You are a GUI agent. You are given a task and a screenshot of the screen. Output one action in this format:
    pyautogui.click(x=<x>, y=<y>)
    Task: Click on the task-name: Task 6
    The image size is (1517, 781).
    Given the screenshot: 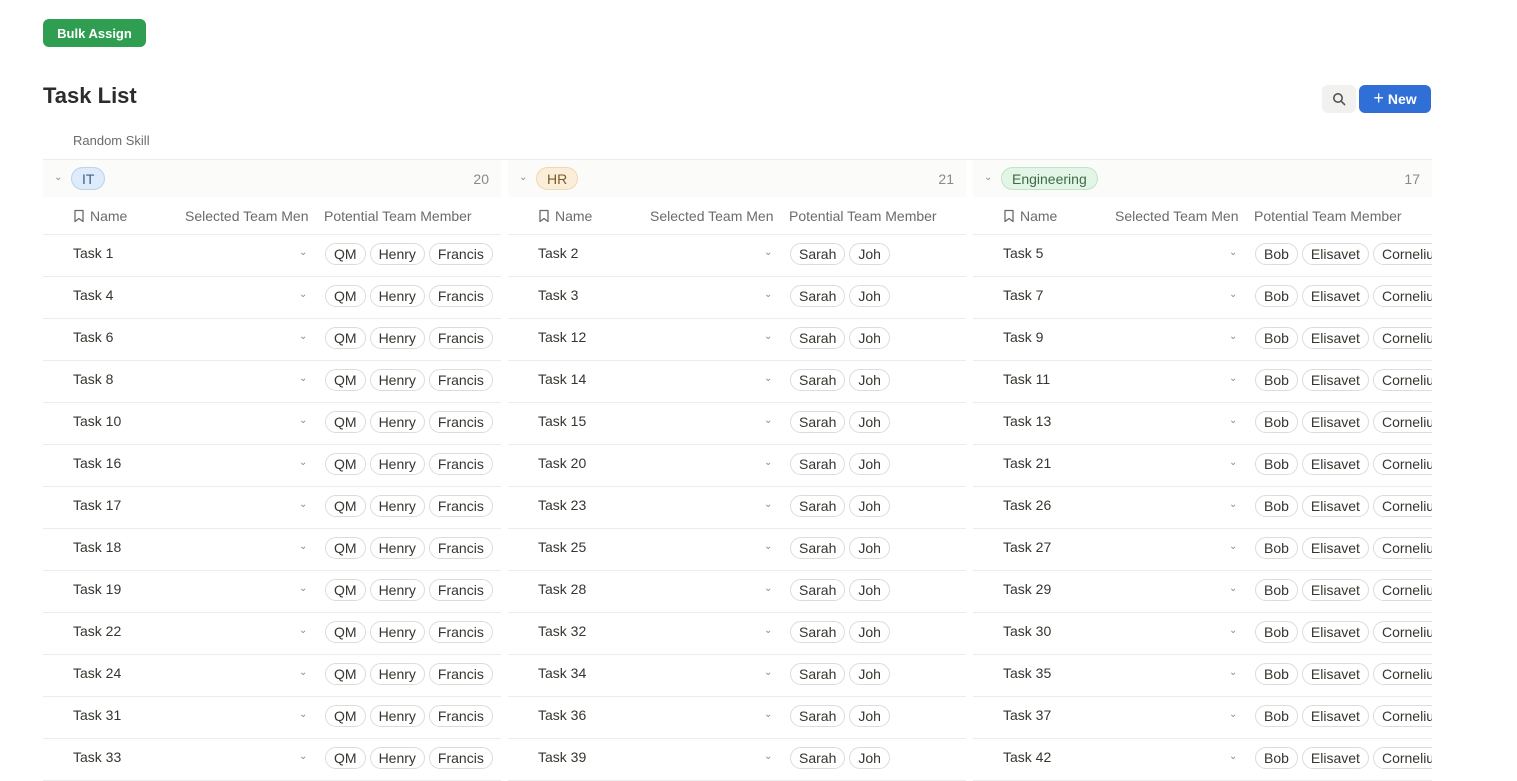 What is the action you would take?
    pyautogui.click(x=93, y=337)
    